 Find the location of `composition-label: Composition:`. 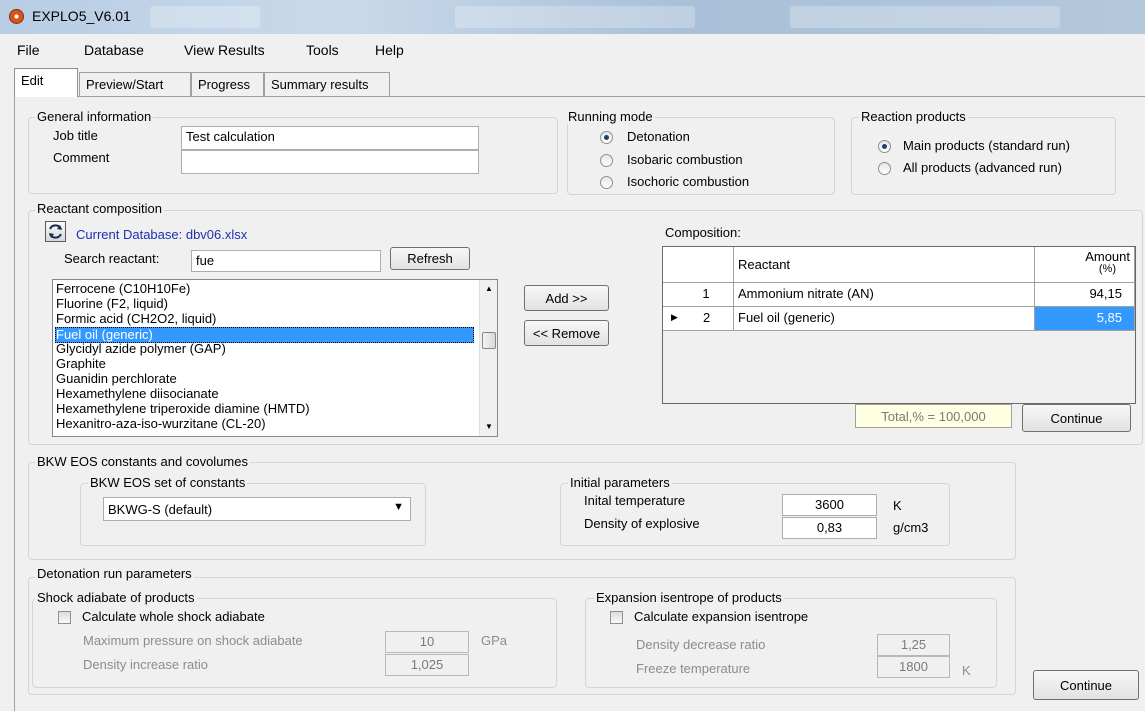

composition-label: Composition: is located at coordinates (703, 232).